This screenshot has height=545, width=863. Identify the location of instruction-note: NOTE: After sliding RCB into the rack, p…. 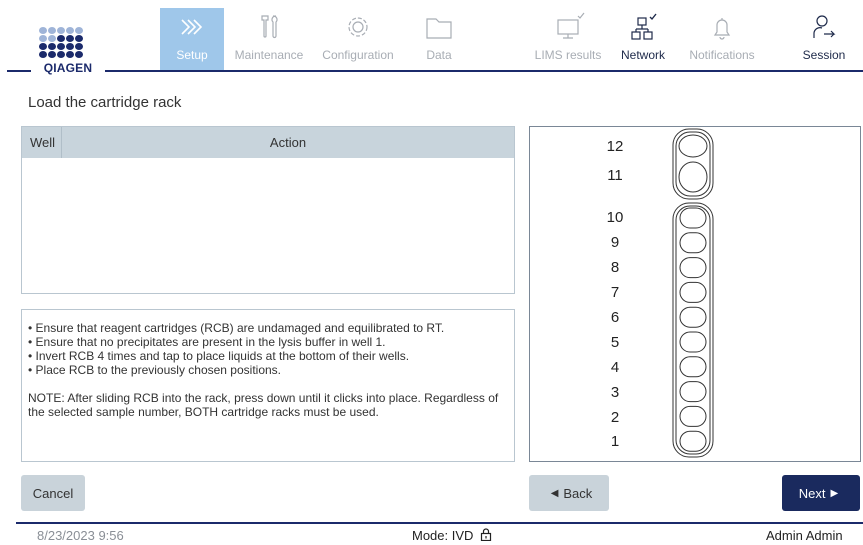
(263, 405).